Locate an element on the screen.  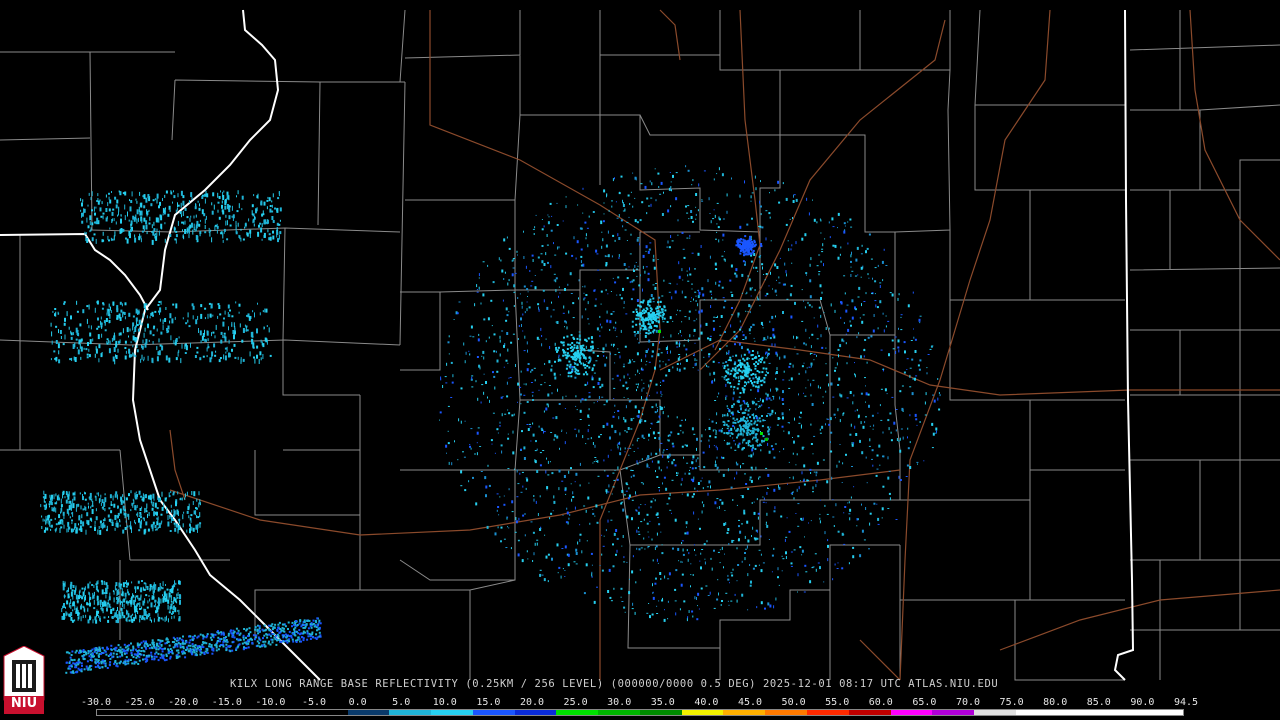
scale-label: 20.0 is located at coordinates (532, 702).